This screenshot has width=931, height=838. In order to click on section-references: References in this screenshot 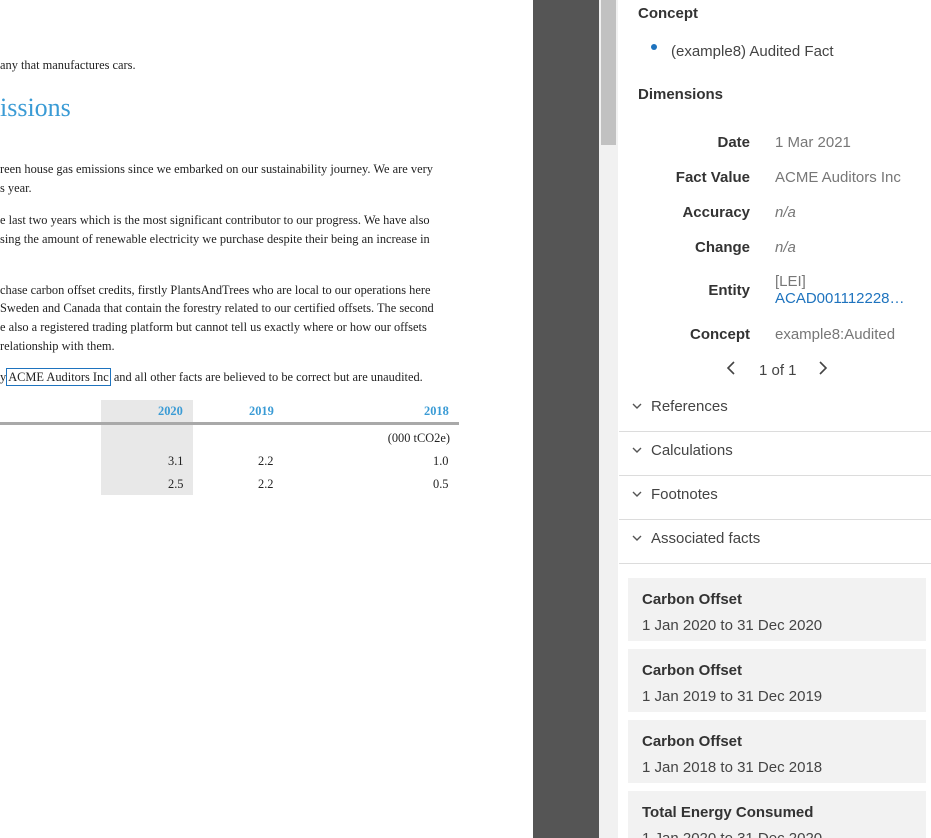, I will do `click(775, 409)`.